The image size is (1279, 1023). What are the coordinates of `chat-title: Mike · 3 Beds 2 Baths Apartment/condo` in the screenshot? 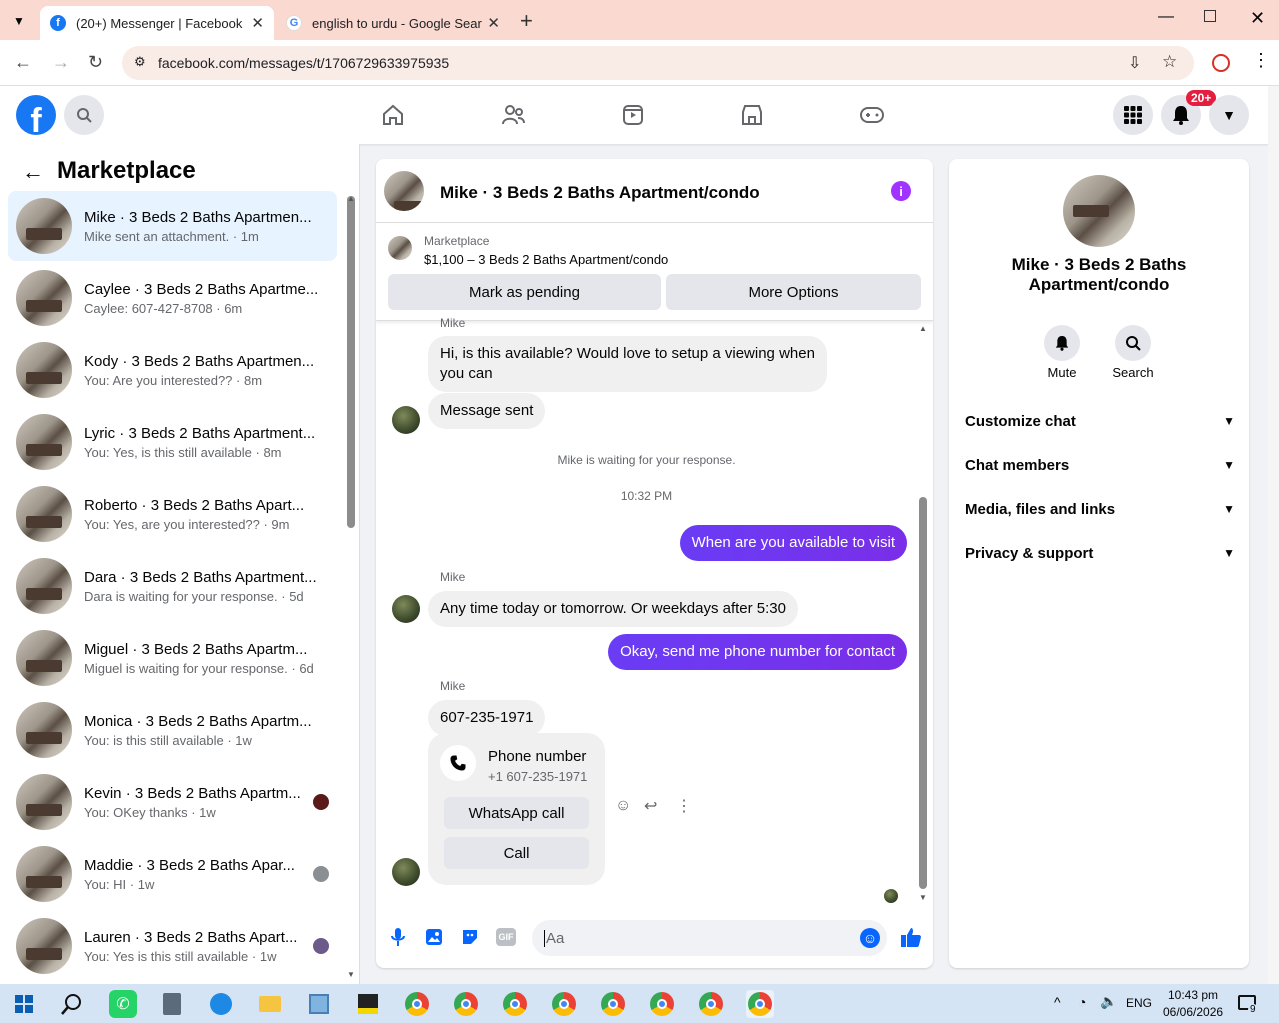 It's located at (600, 193).